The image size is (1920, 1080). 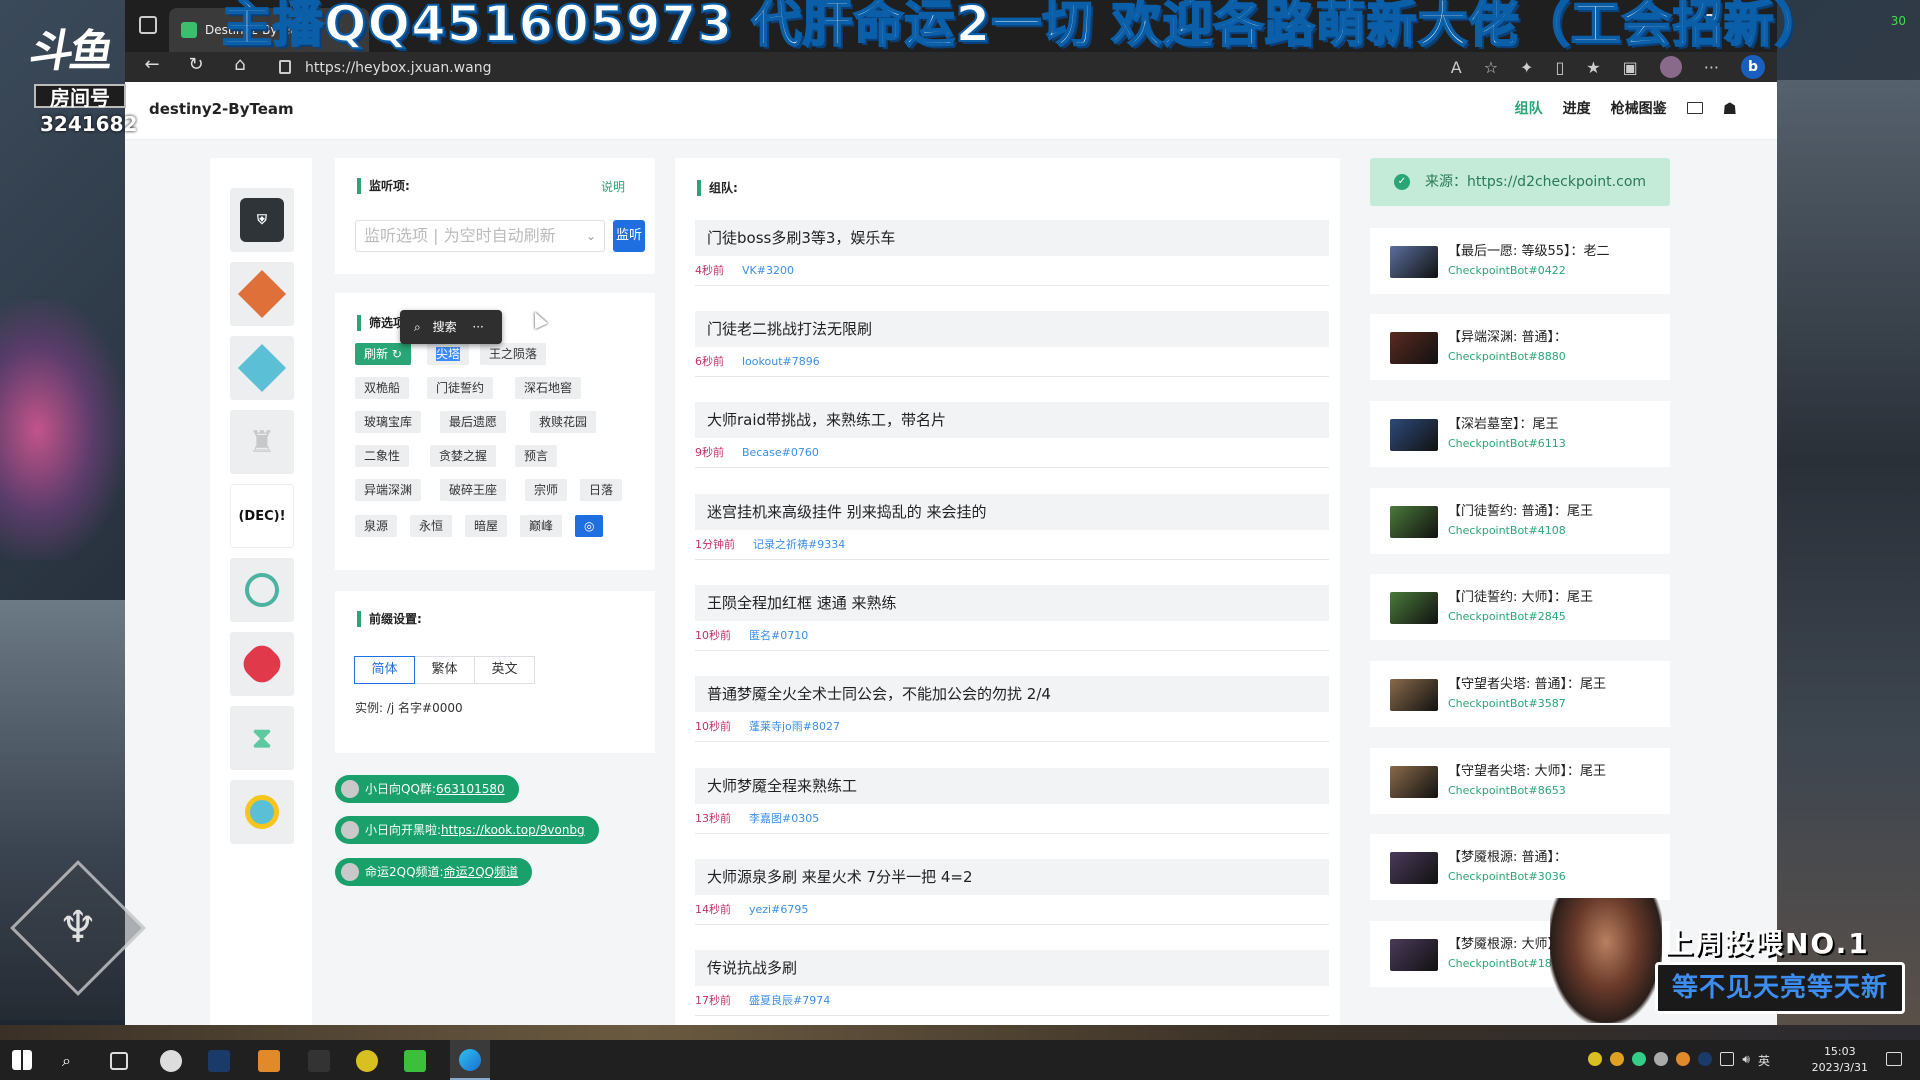 I want to click on option-simplified: 简体, so click(x=384, y=670).